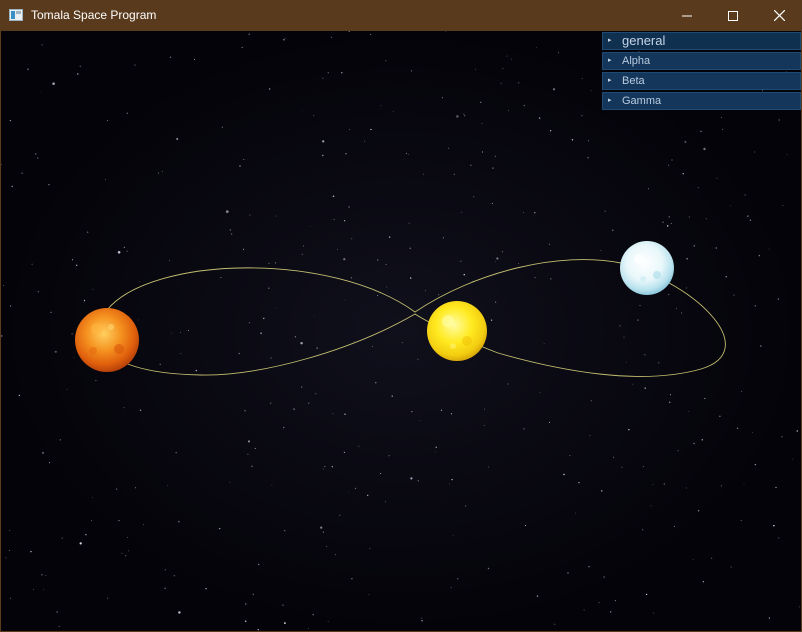 This screenshot has height=632, width=802. Describe the element at coordinates (779, 15) in the screenshot. I see `close-button` at that location.